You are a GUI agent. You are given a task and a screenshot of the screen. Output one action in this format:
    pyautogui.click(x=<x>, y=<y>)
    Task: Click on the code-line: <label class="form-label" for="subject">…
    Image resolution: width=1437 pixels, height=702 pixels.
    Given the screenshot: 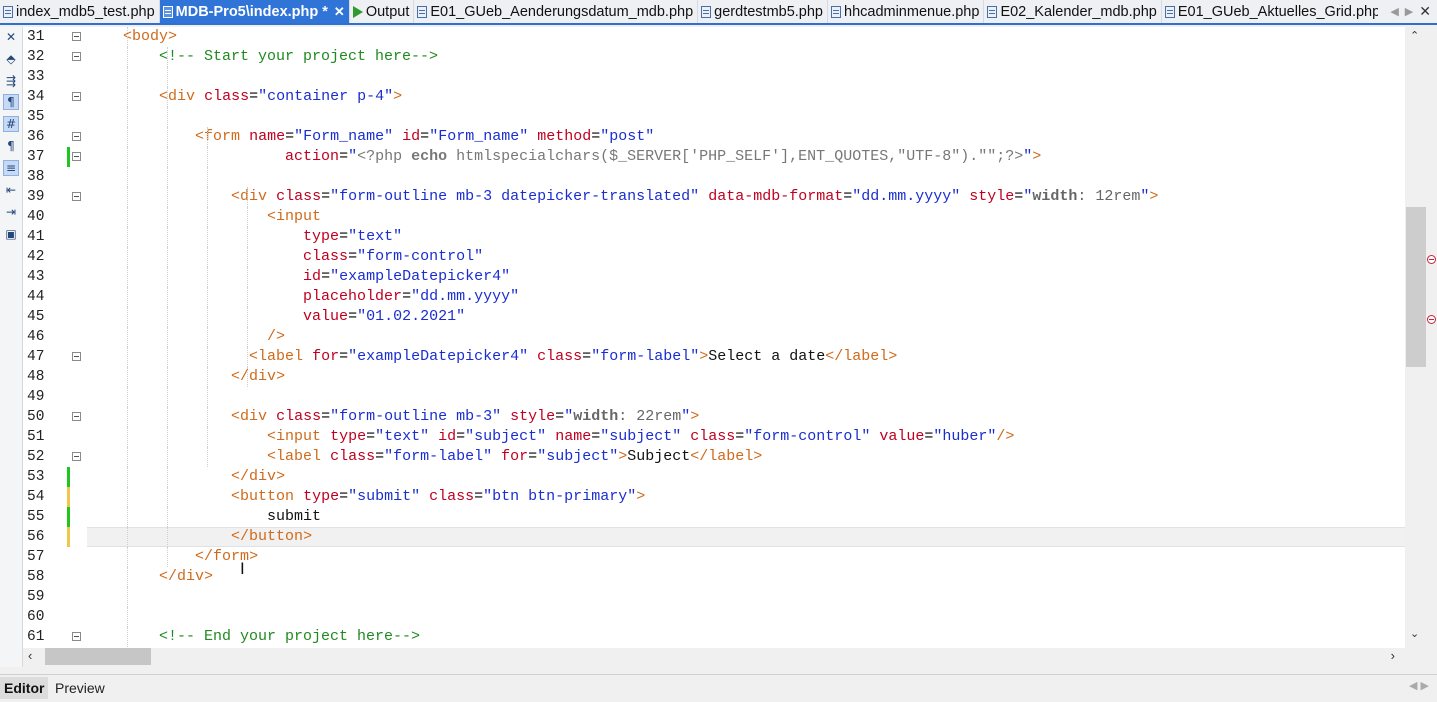 What is the action you would take?
    pyautogui.click(x=746, y=457)
    